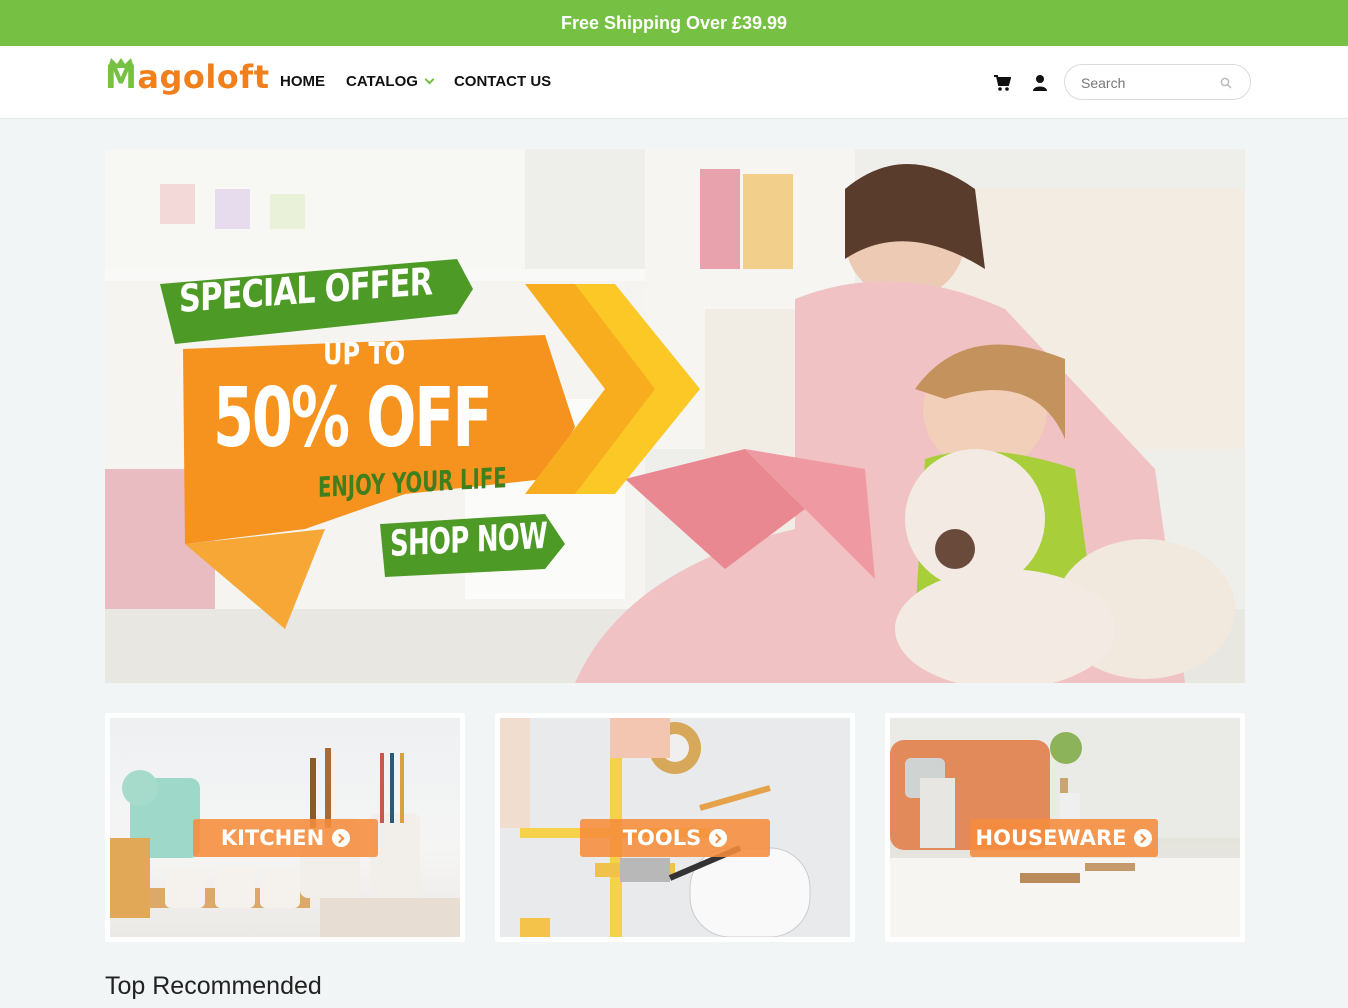  What do you see at coordinates (353, 418) in the screenshot?
I see `hero-discount: 50% OFF` at bounding box center [353, 418].